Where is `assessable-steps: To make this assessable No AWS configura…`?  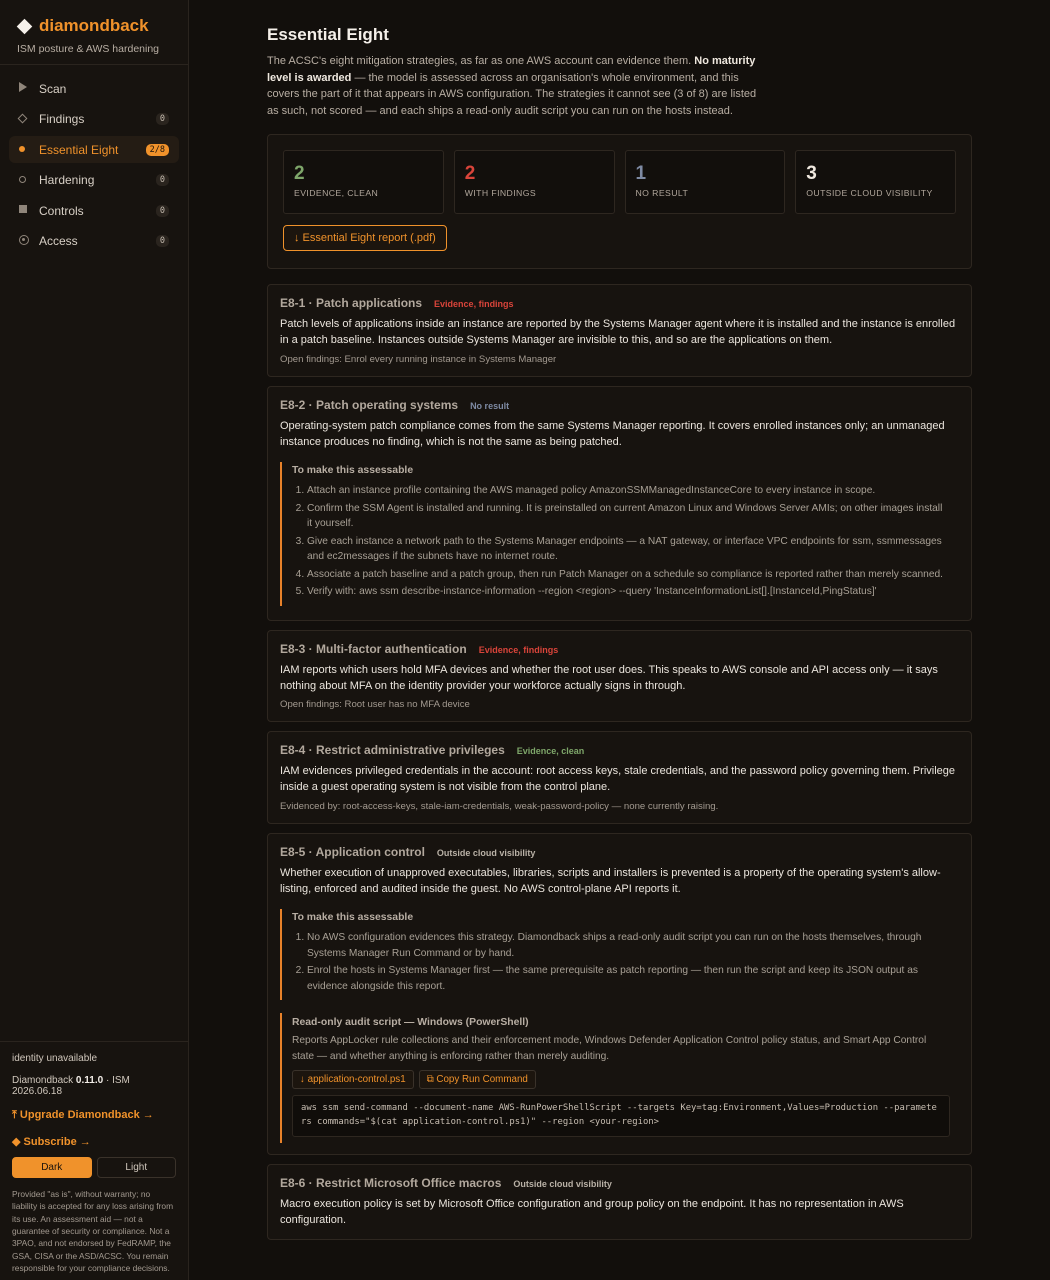 assessable-steps: To make this assessable No AWS configura… is located at coordinates (615, 955).